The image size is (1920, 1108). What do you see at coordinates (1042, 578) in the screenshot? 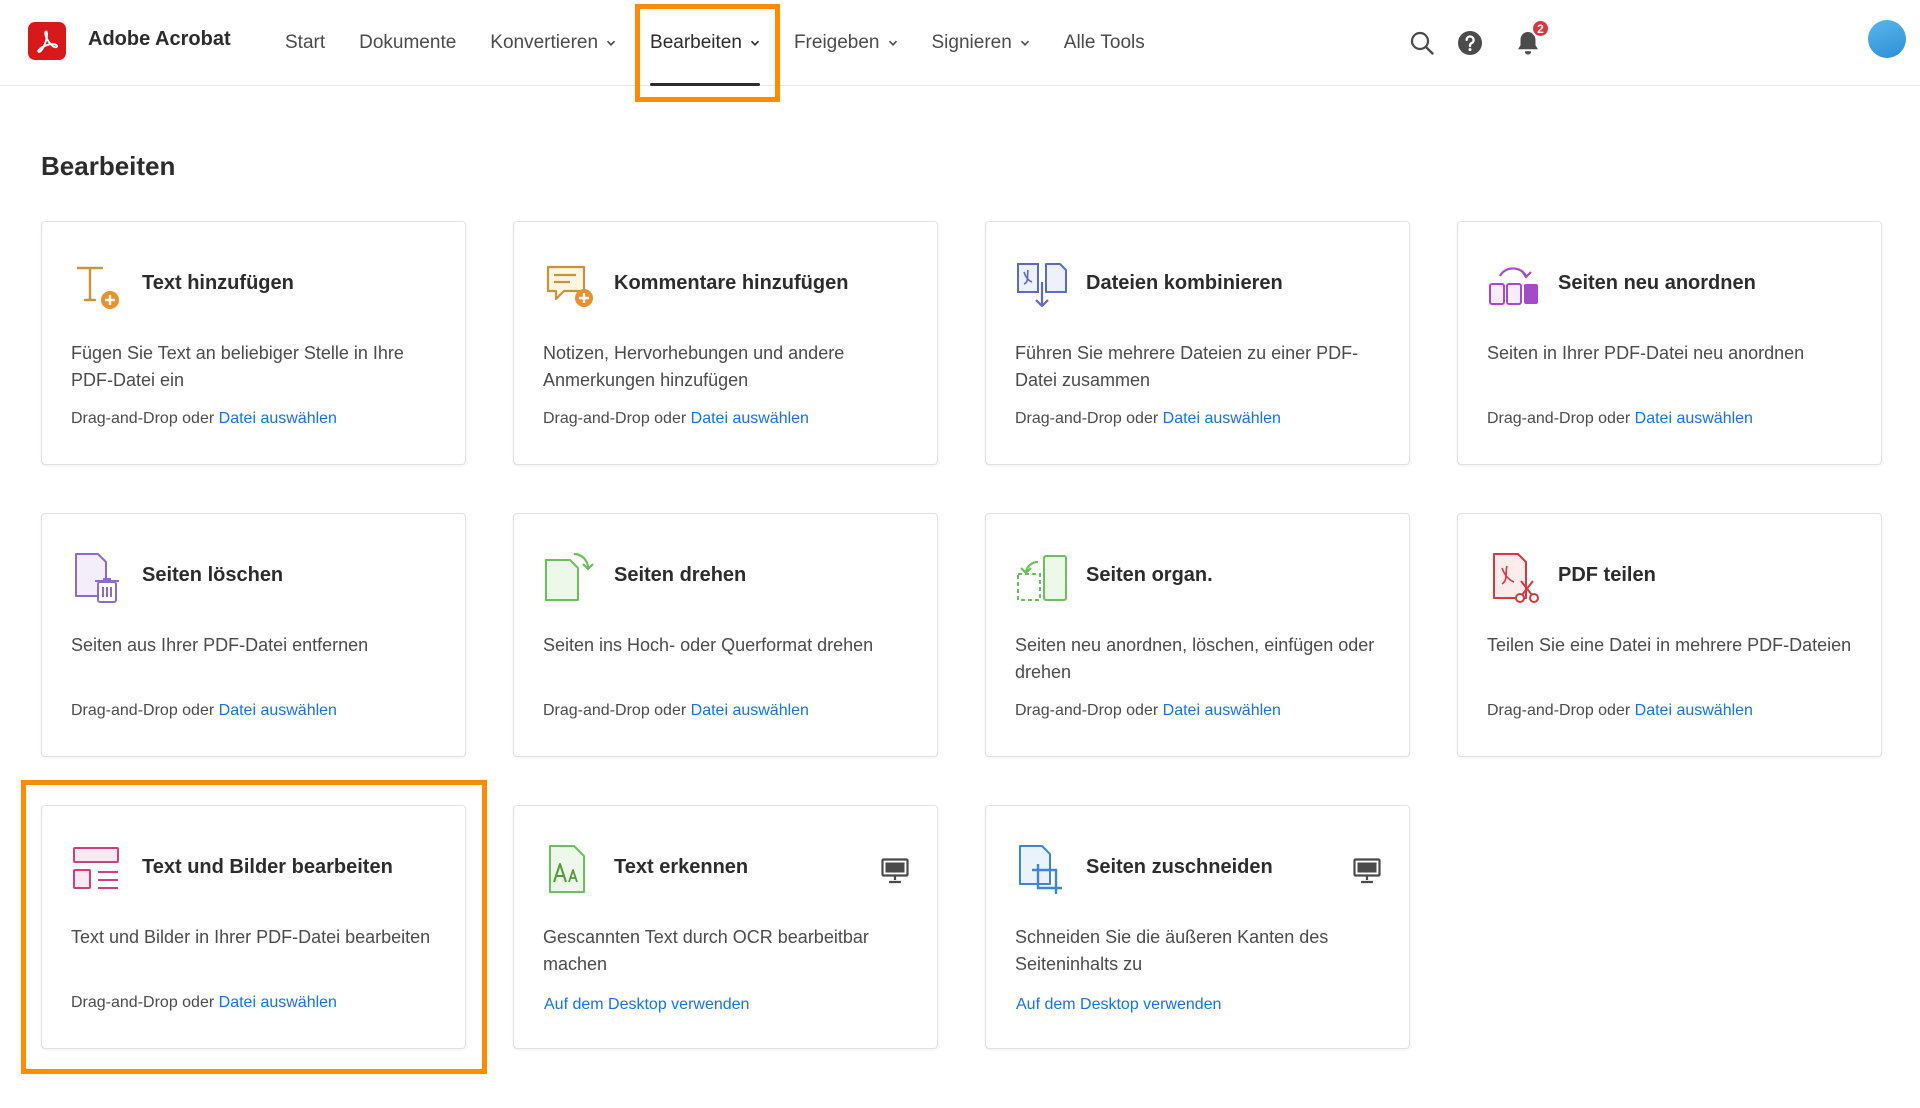
I see `organize-pages-icon` at bounding box center [1042, 578].